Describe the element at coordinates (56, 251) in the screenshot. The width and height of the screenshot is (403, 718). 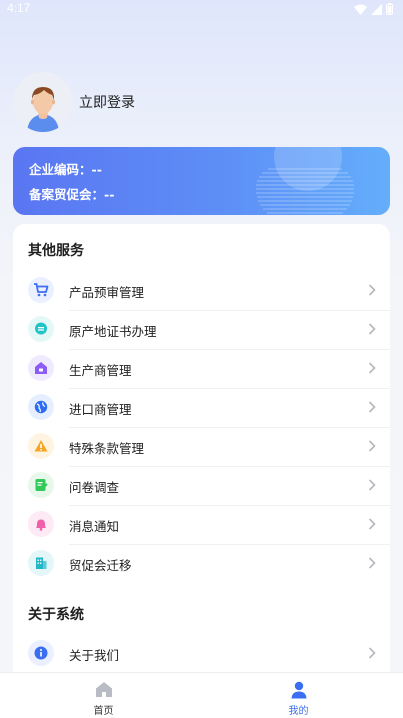
I see `section-title-other-services: 其他服务` at that location.